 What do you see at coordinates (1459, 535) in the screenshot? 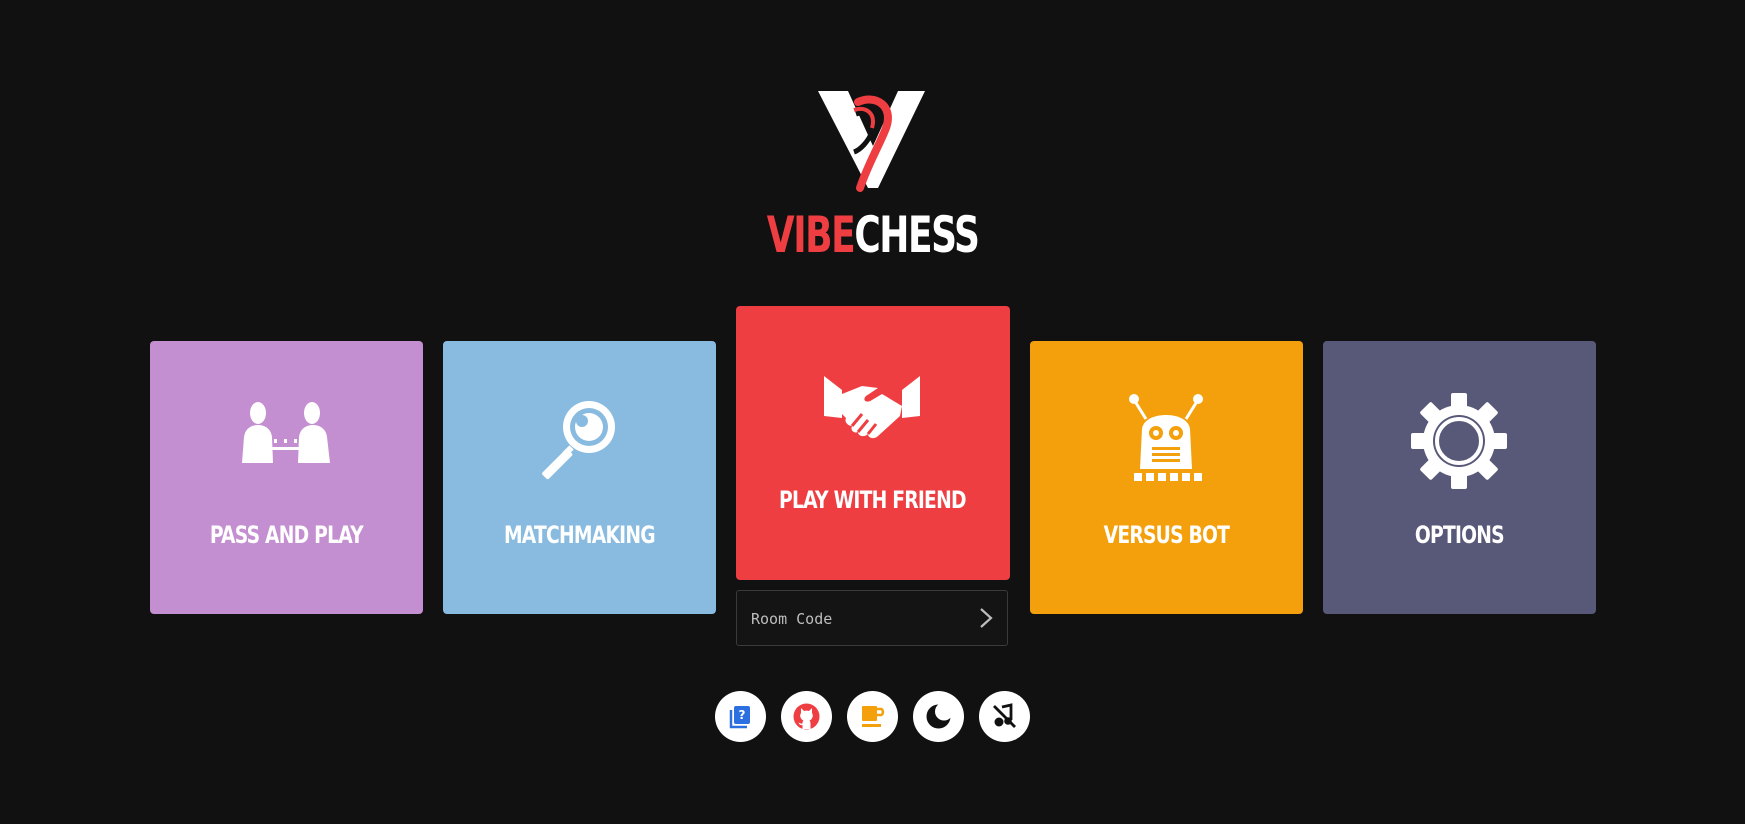
I see `options-label: OPTIONS` at bounding box center [1459, 535].